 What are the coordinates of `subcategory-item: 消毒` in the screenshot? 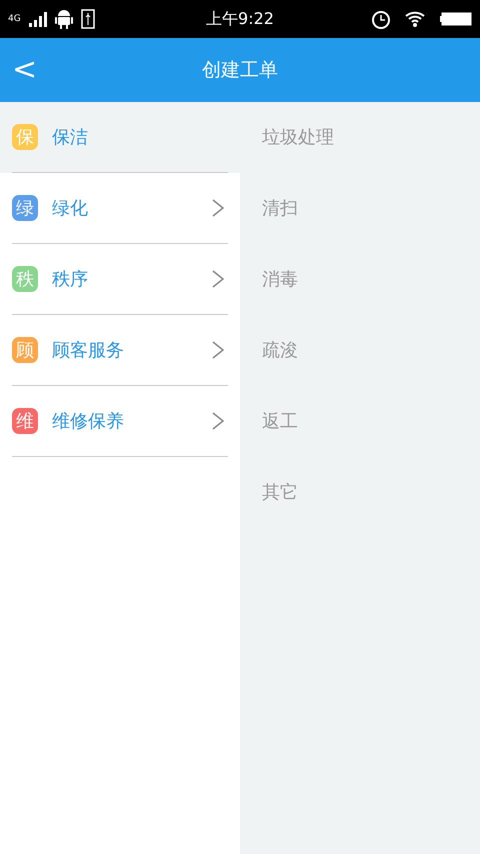 It's located at (280, 279).